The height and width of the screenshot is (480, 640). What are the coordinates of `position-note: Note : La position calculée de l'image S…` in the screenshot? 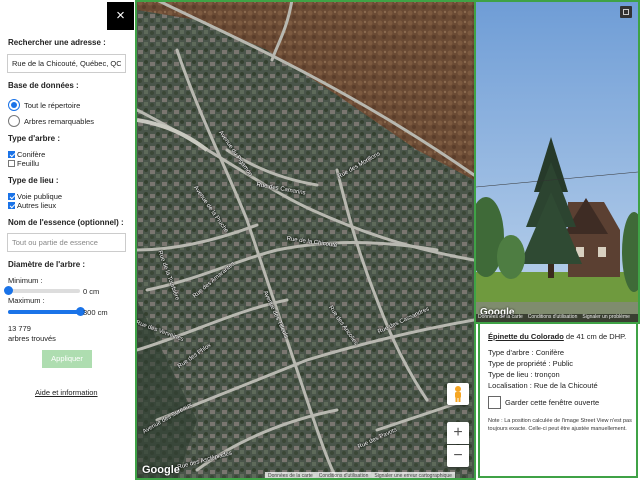 It's located at (560, 425).